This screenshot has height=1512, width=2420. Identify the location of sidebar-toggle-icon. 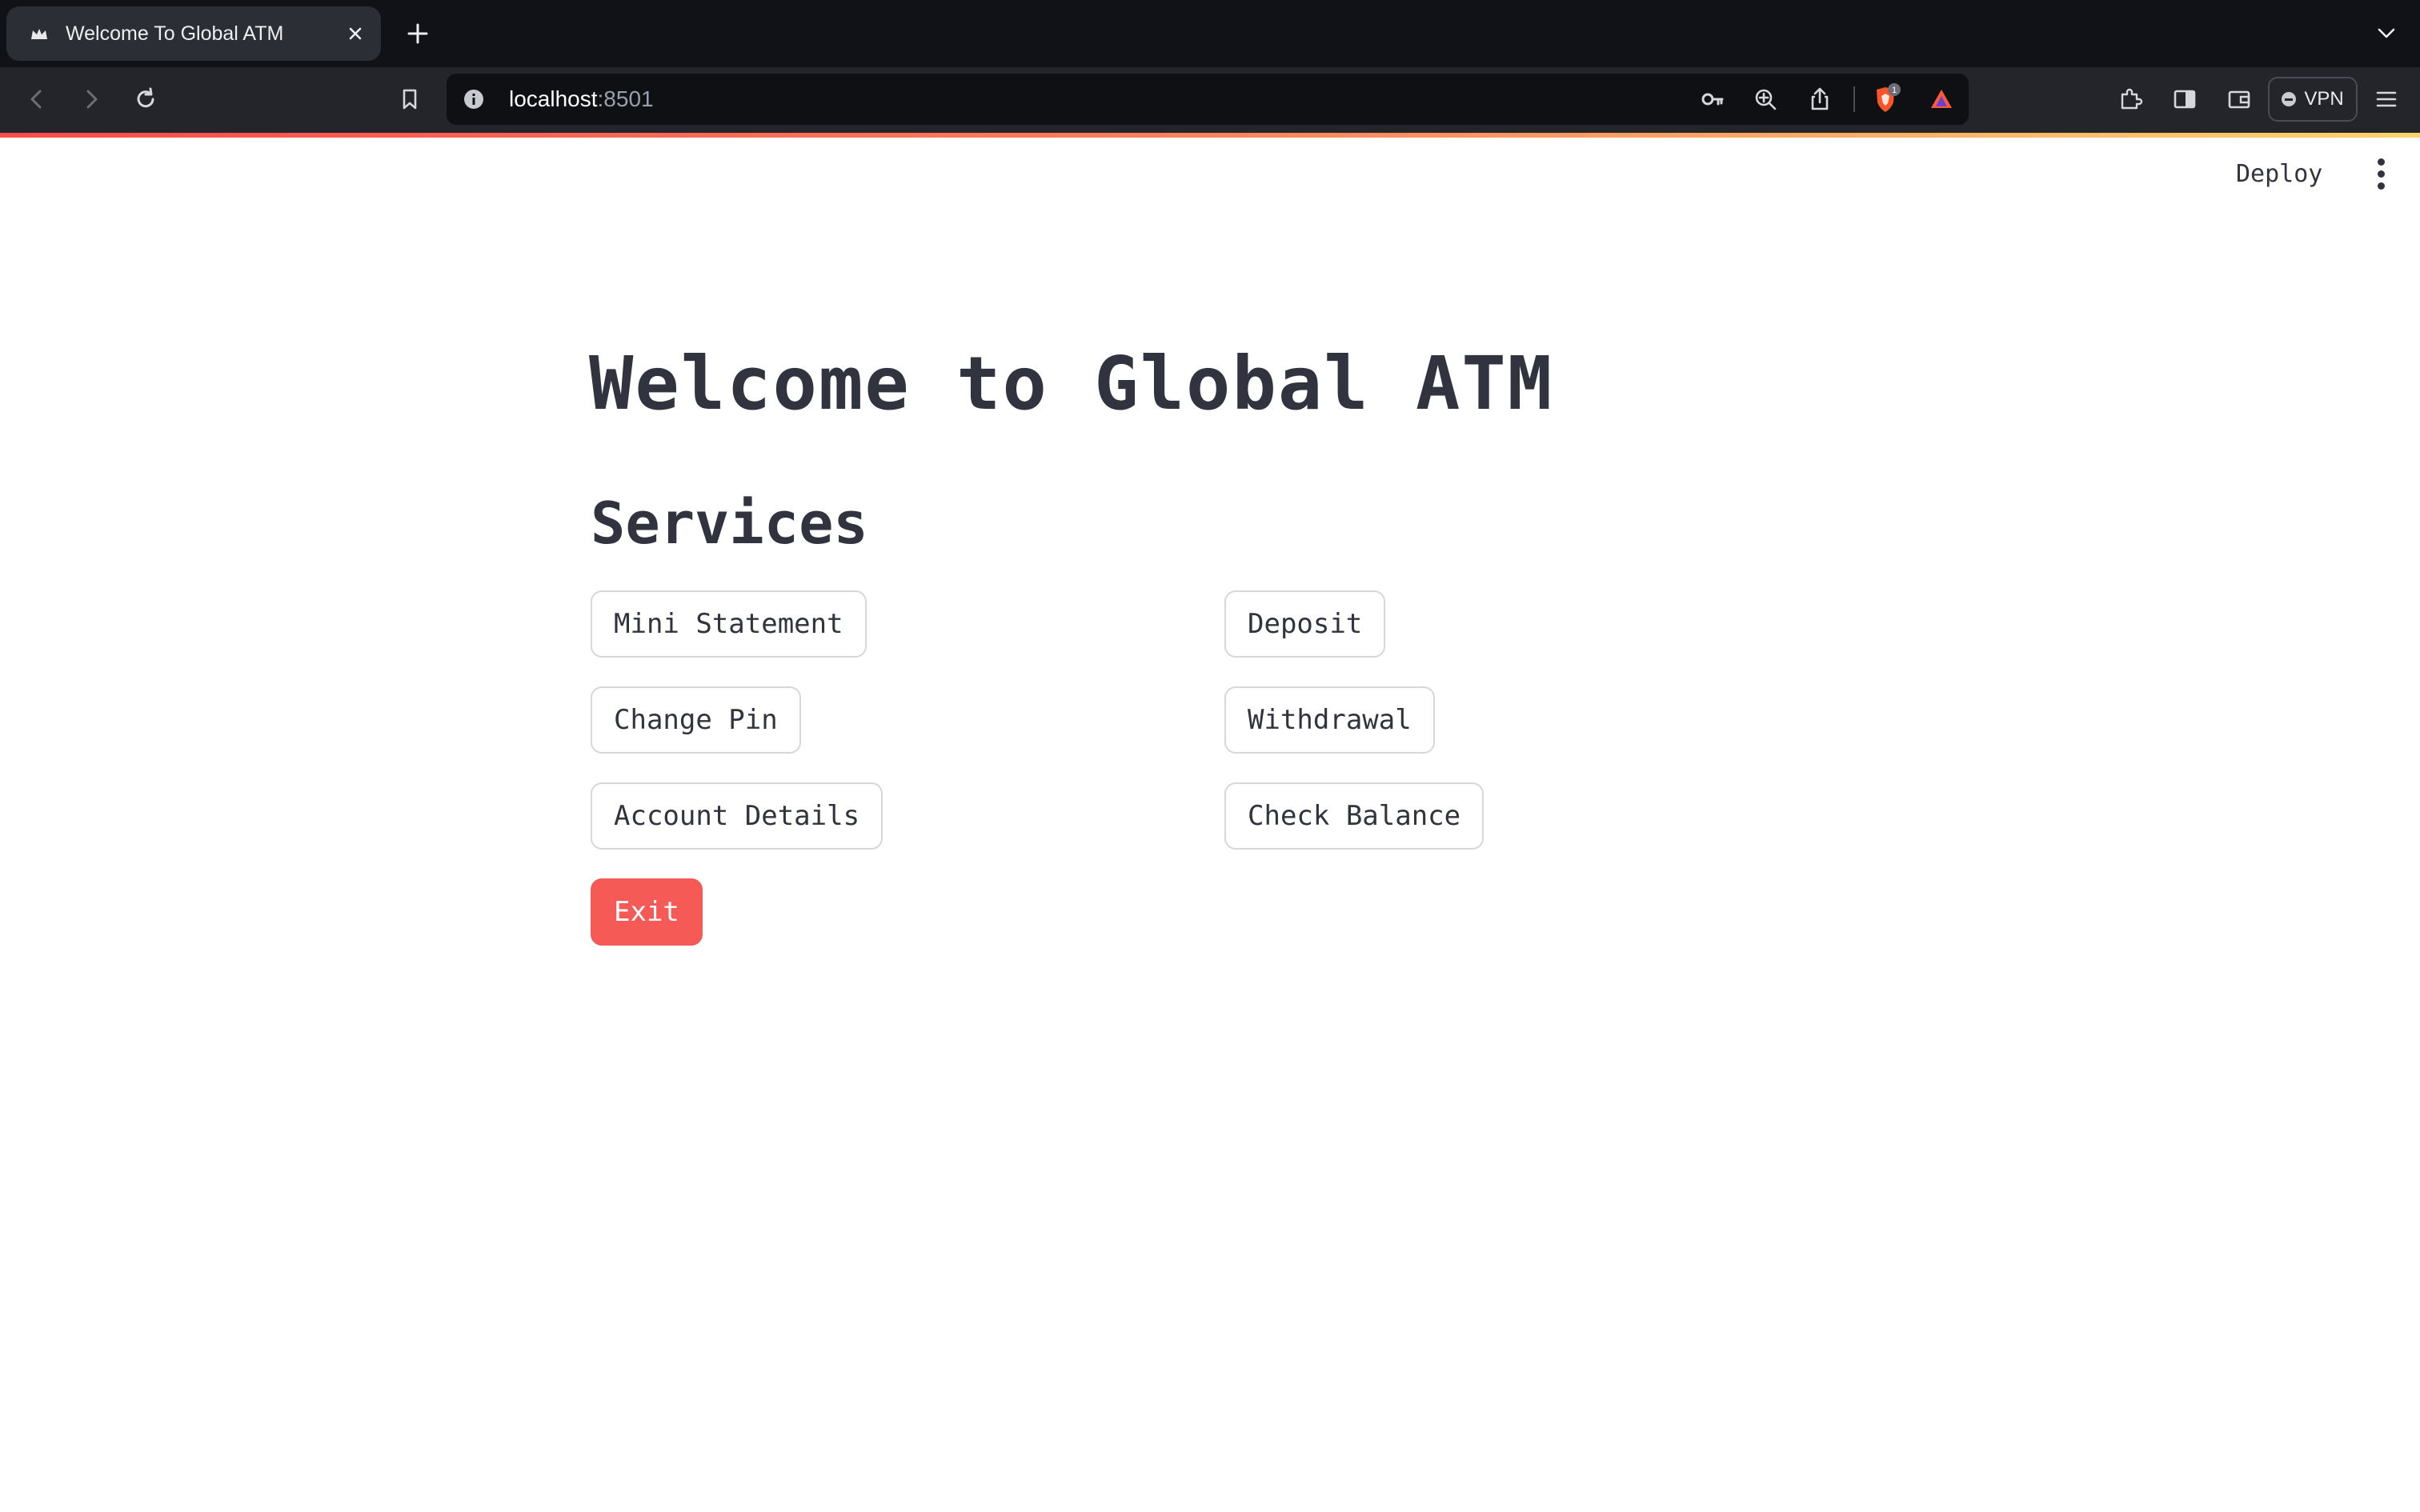
(2185, 99).